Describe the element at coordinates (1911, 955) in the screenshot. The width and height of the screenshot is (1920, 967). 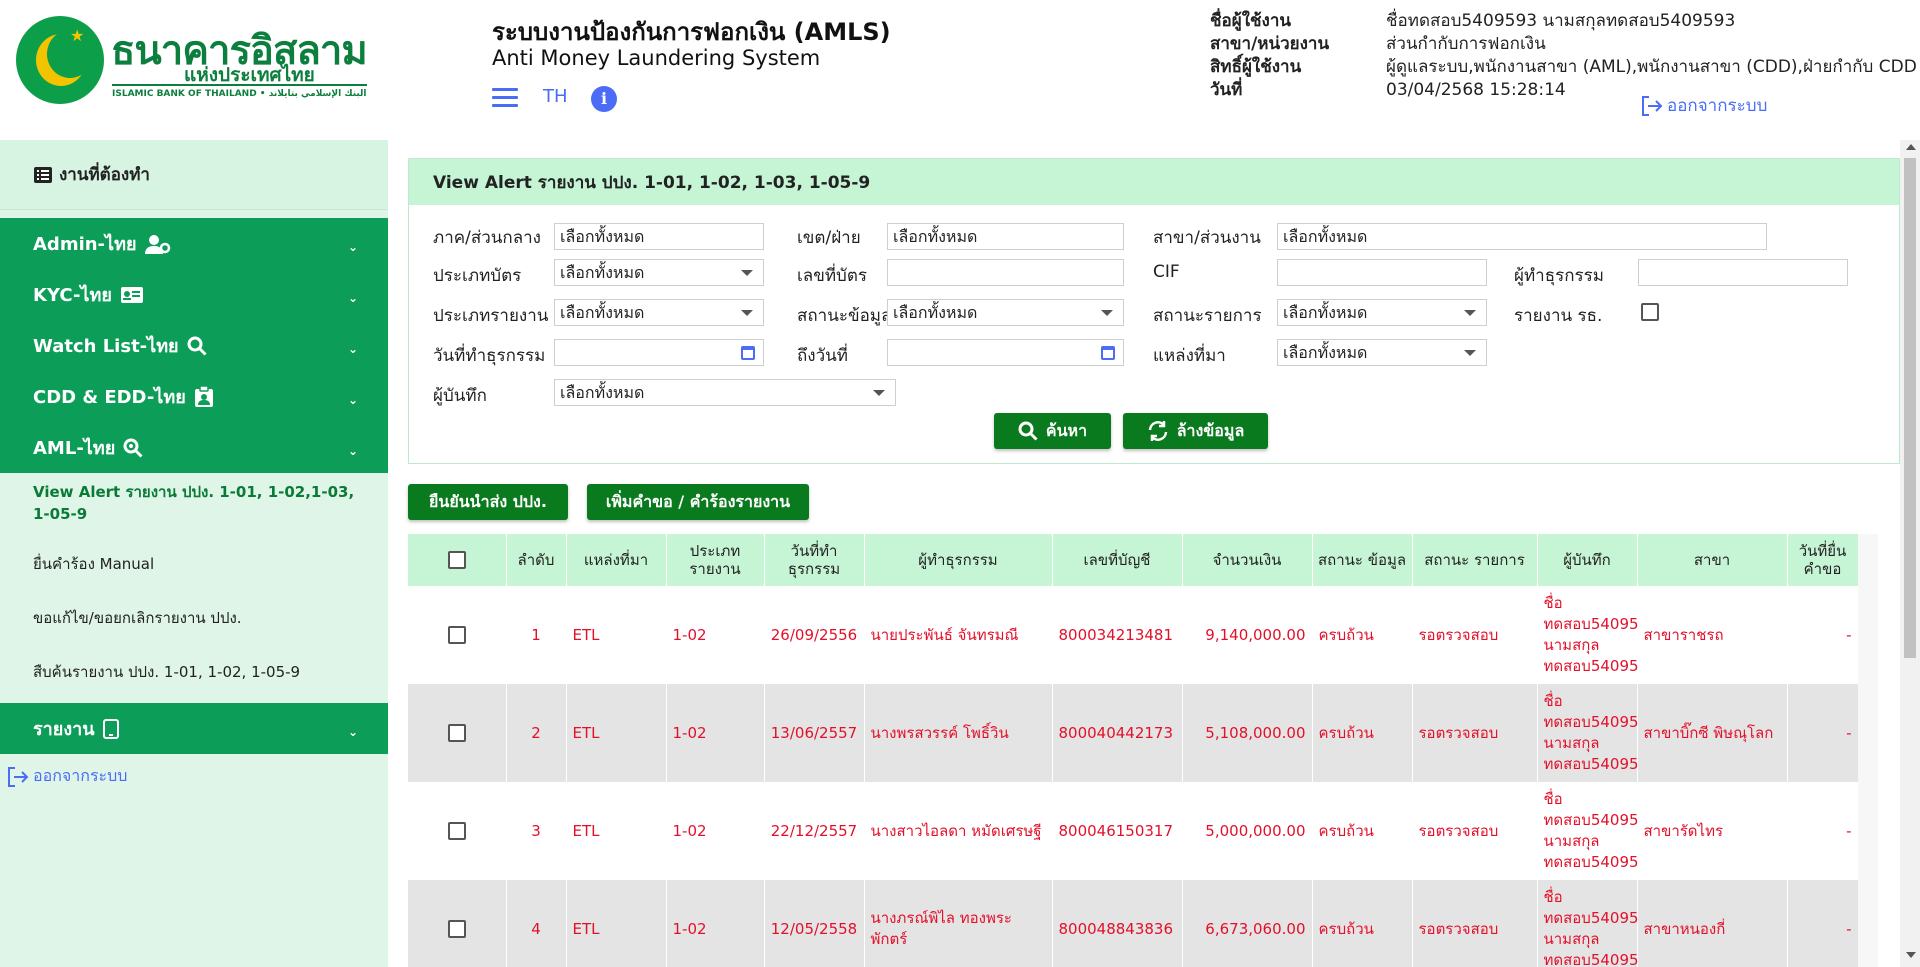
I see `scroll-down-icon` at that location.